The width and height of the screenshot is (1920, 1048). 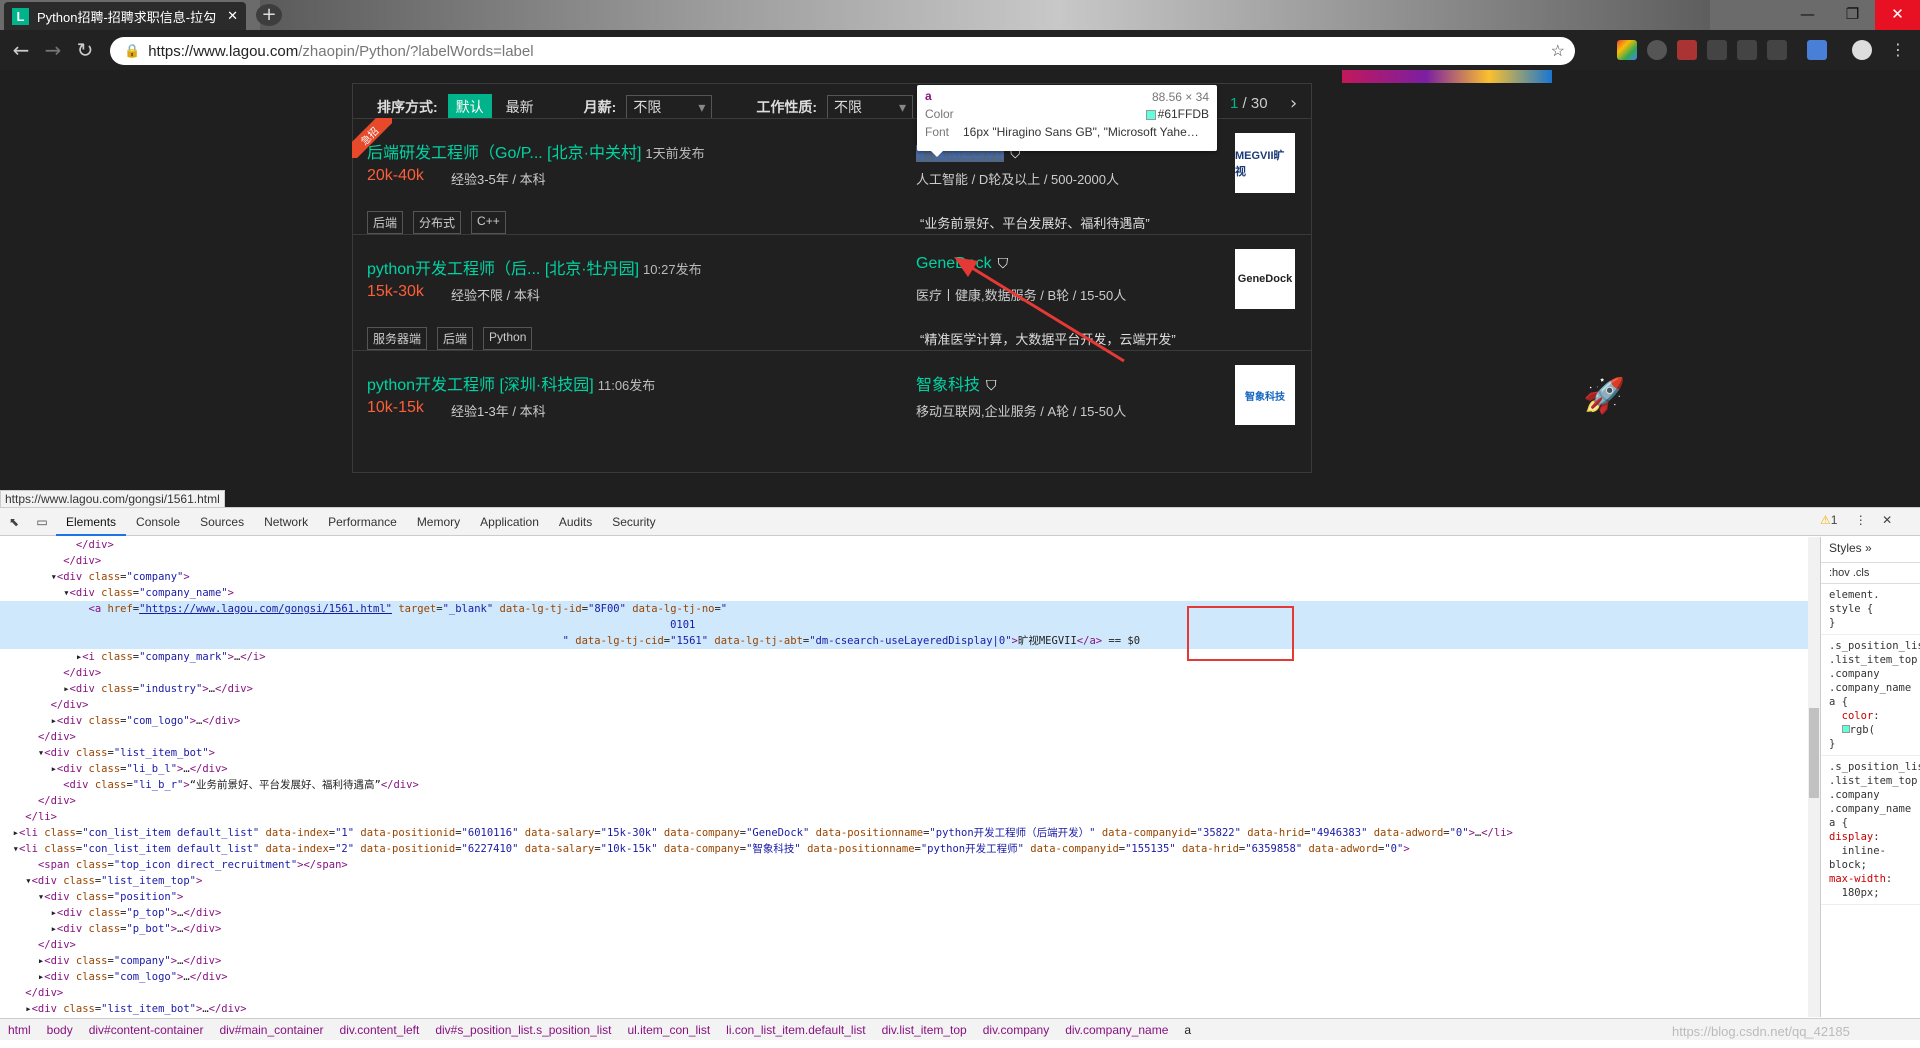 I want to click on company-industry: 人工智能 / D轮及以上 / 500-2000人, so click(x=1017, y=179).